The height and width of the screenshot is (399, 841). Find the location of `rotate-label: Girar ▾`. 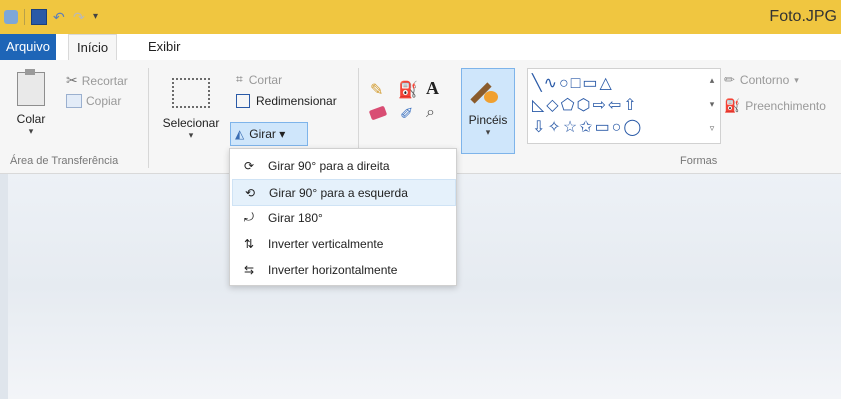

rotate-label: Girar ▾ is located at coordinates (267, 134).